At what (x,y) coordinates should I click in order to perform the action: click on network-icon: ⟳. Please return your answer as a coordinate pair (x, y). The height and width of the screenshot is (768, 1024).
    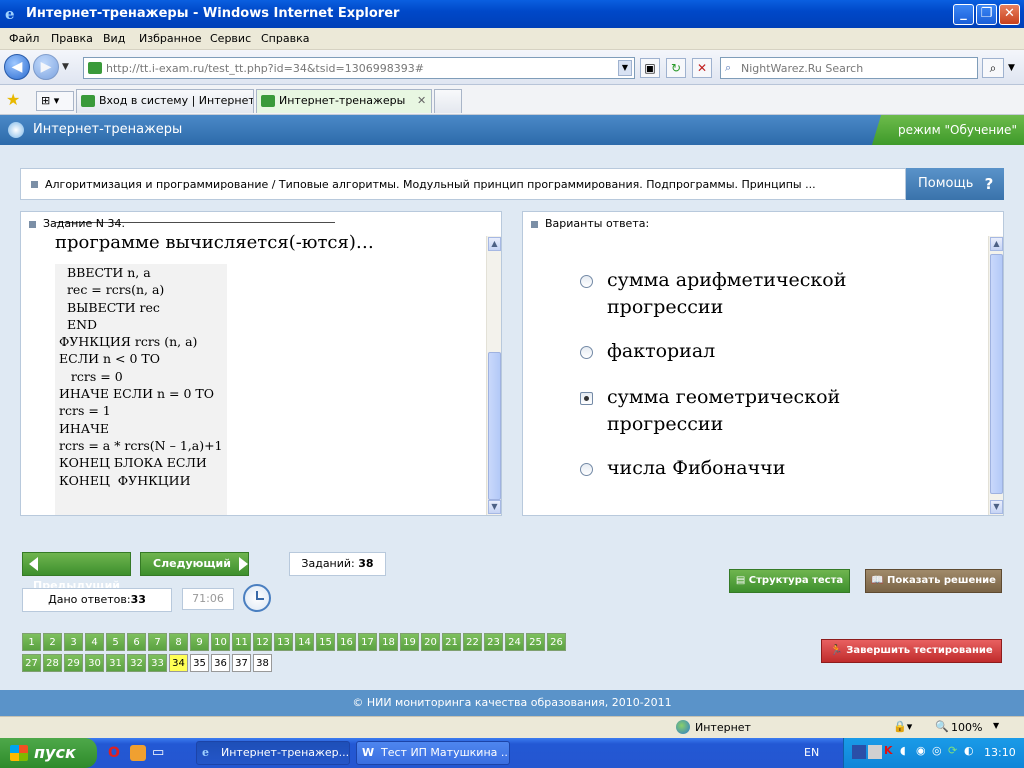
    Looking at the image, I should click on (952, 750).